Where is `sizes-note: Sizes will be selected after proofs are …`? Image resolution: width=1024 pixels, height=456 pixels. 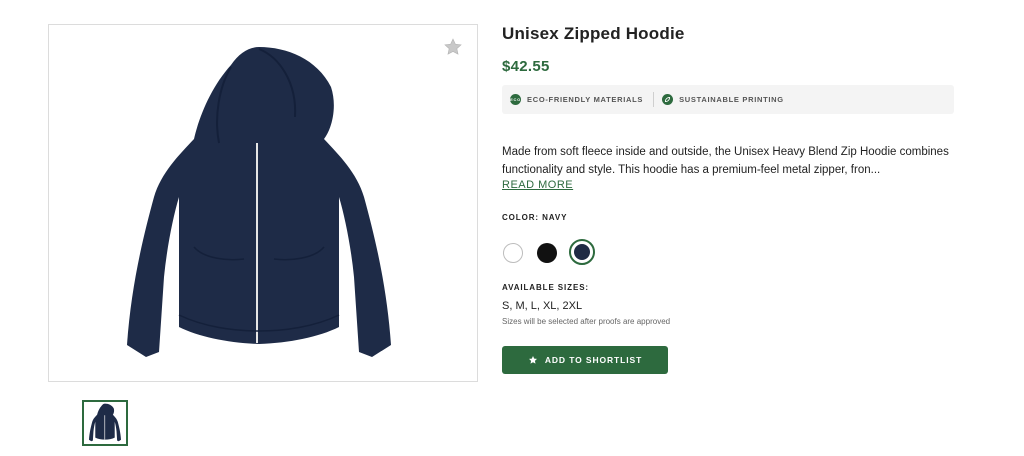
sizes-note: Sizes will be selected after proofs are … is located at coordinates (586, 321).